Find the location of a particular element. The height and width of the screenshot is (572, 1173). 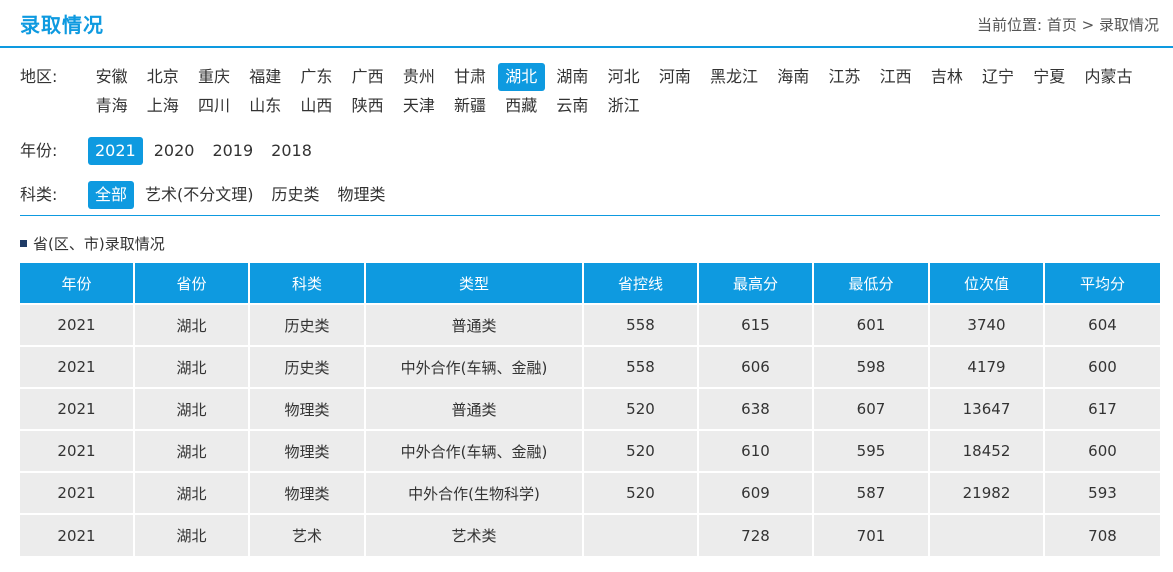

divider is located at coordinates (590, 215).